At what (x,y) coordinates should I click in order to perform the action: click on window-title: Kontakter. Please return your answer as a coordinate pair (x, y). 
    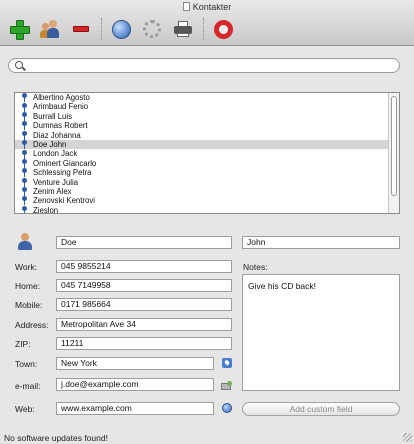
    Looking at the image, I should click on (207, 7).